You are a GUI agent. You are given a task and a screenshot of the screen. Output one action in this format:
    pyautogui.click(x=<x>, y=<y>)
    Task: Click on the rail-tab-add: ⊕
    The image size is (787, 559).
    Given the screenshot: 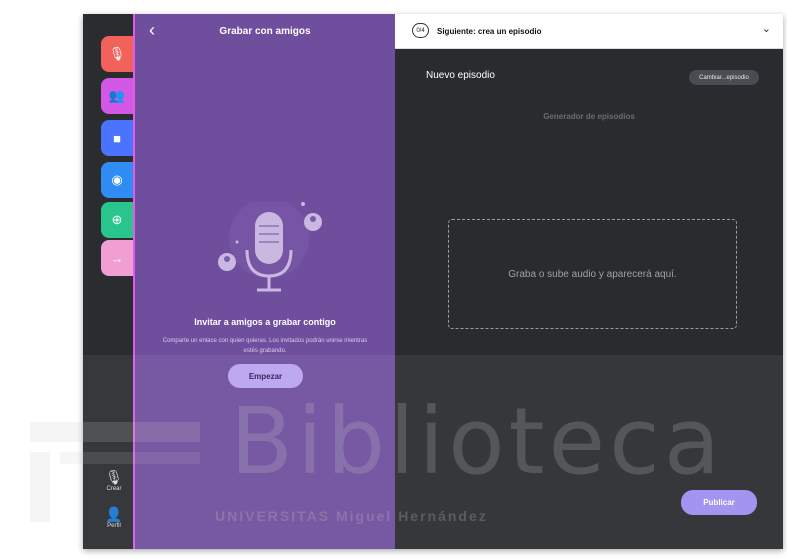 What is the action you would take?
    pyautogui.click(x=117, y=220)
    